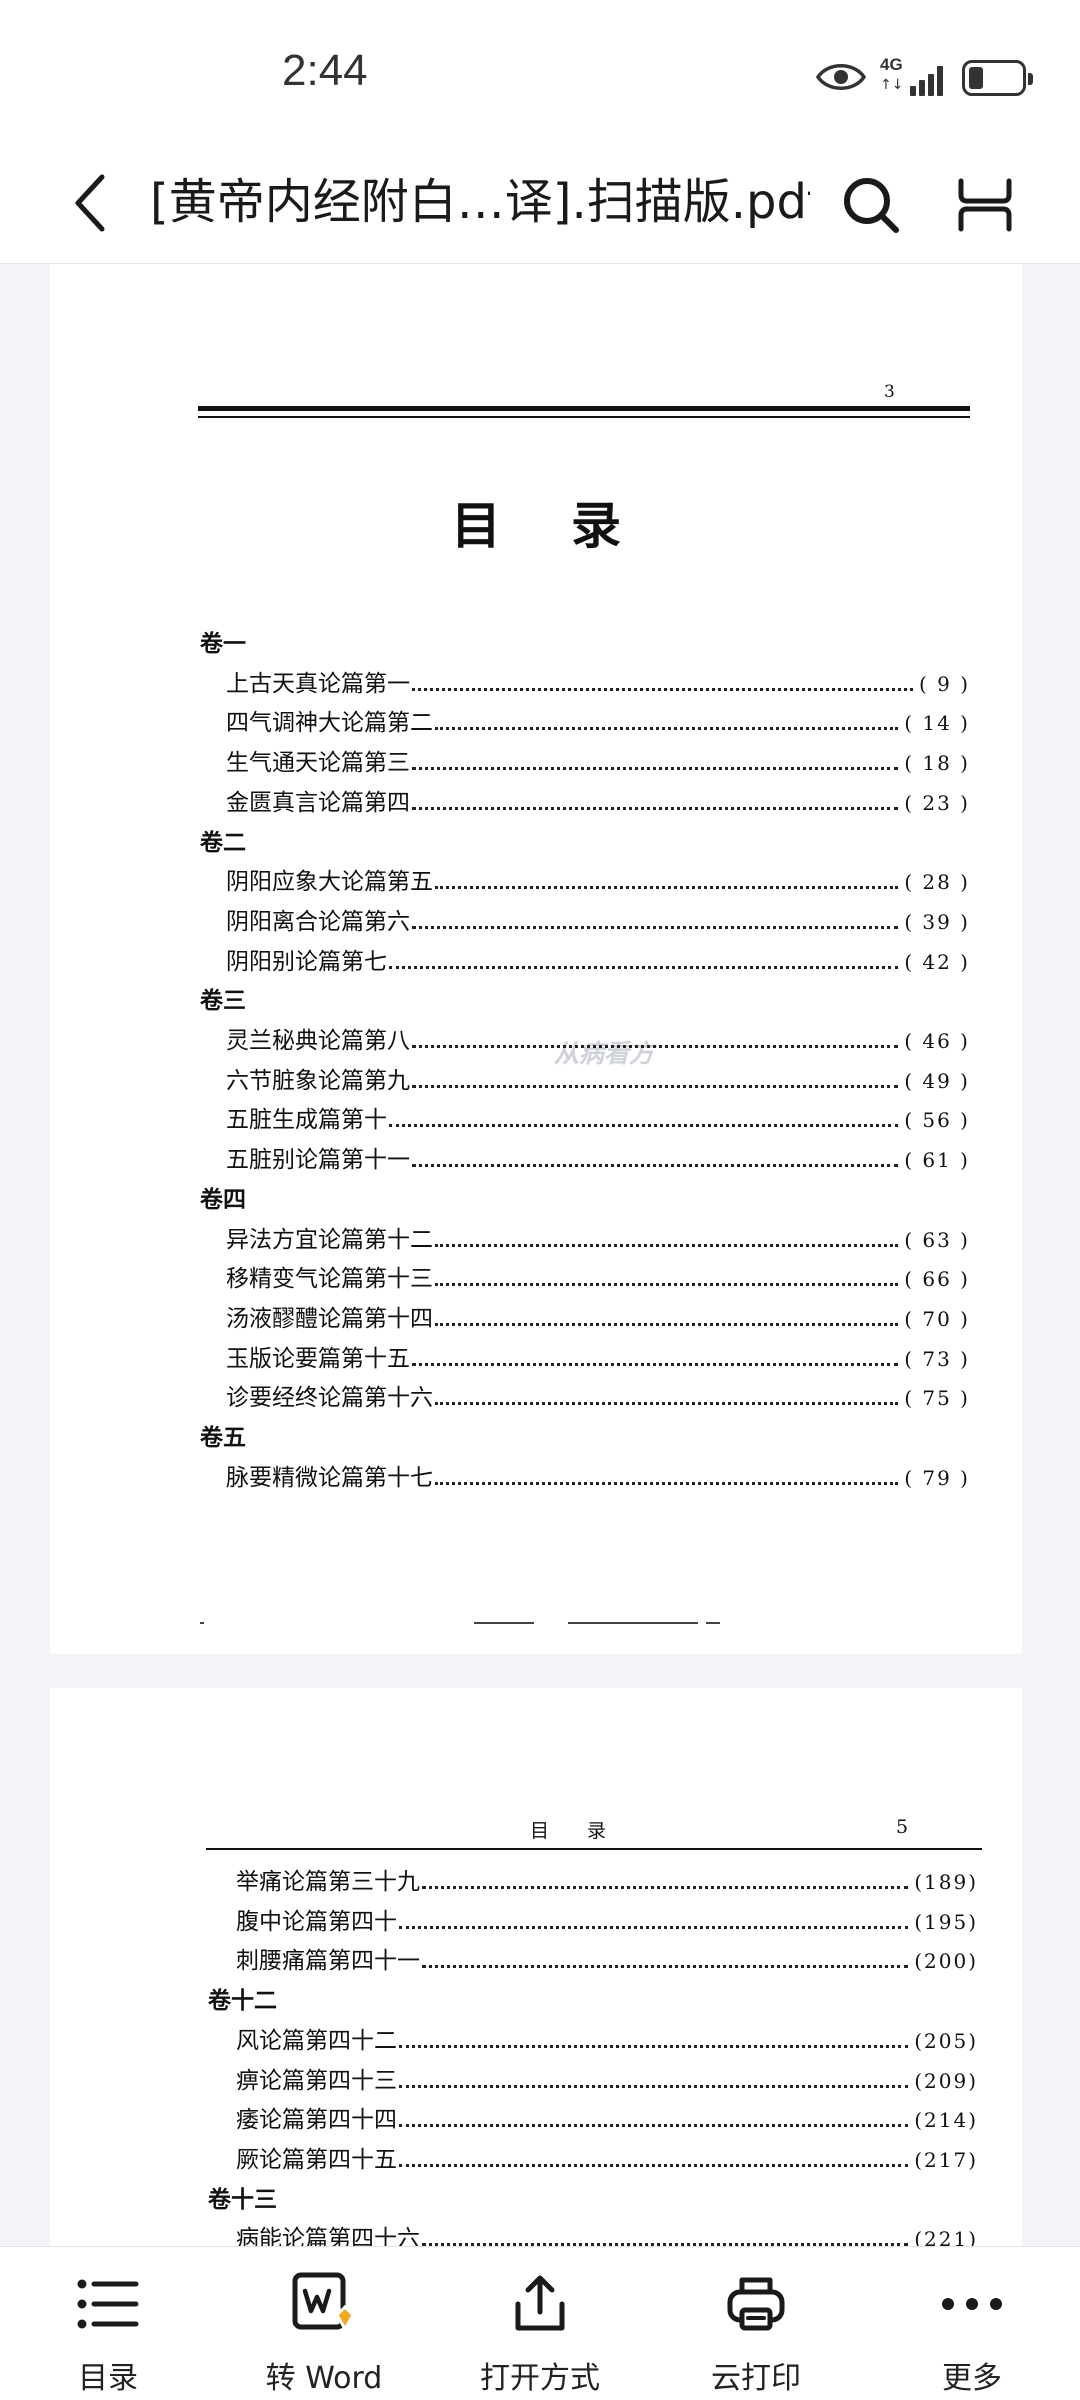 The width and height of the screenshot is (1080, 2400). I want to click on back-button, so click(90, 203).